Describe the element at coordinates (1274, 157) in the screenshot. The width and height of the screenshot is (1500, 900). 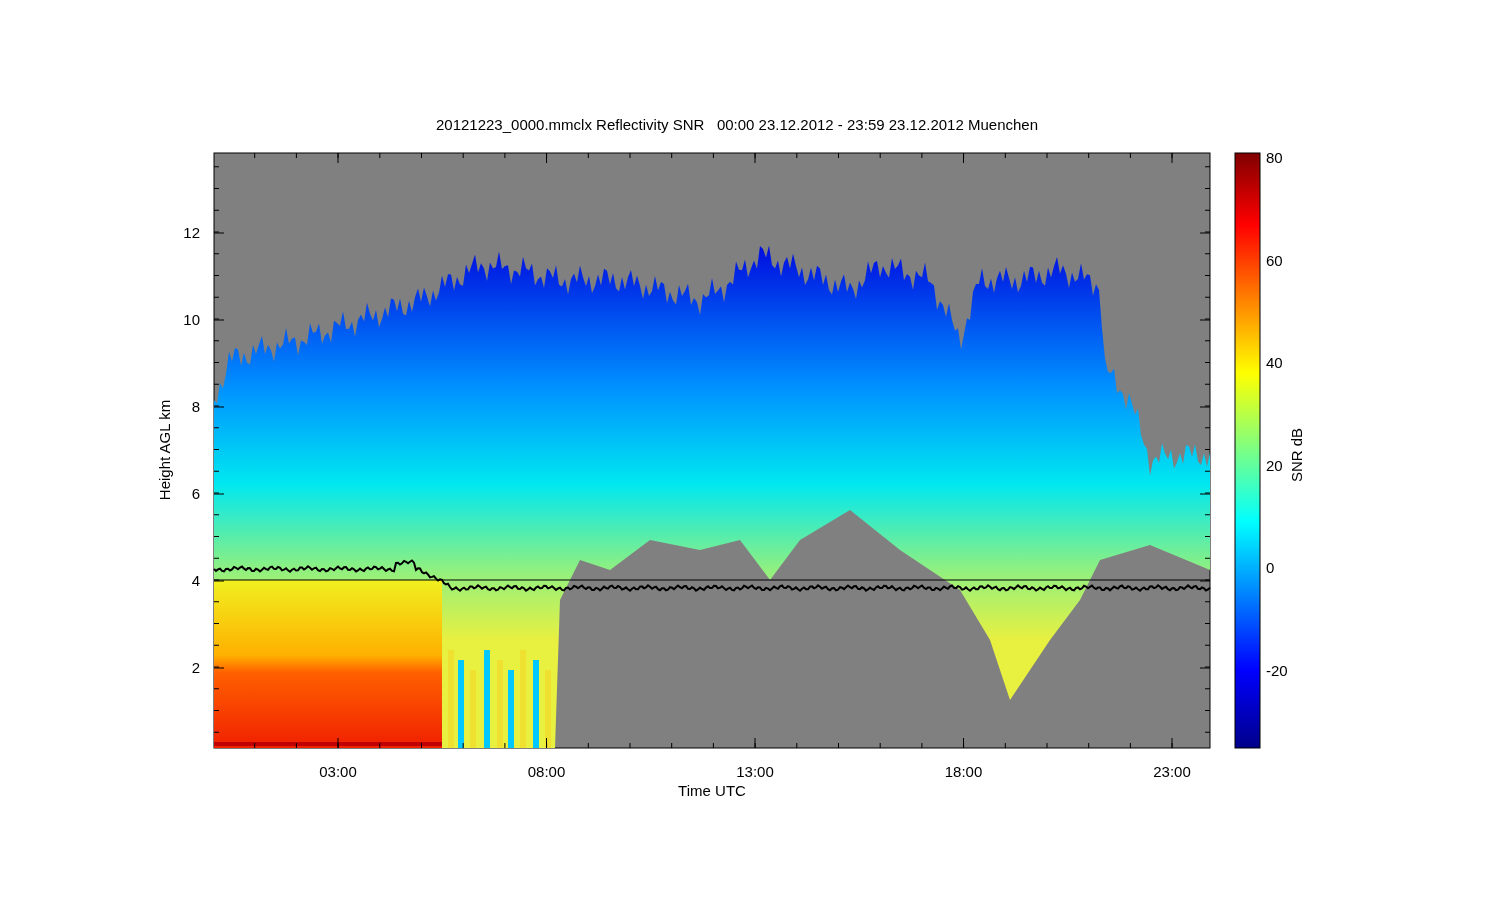
I see `colorbar-tick-label: 80` at that location.